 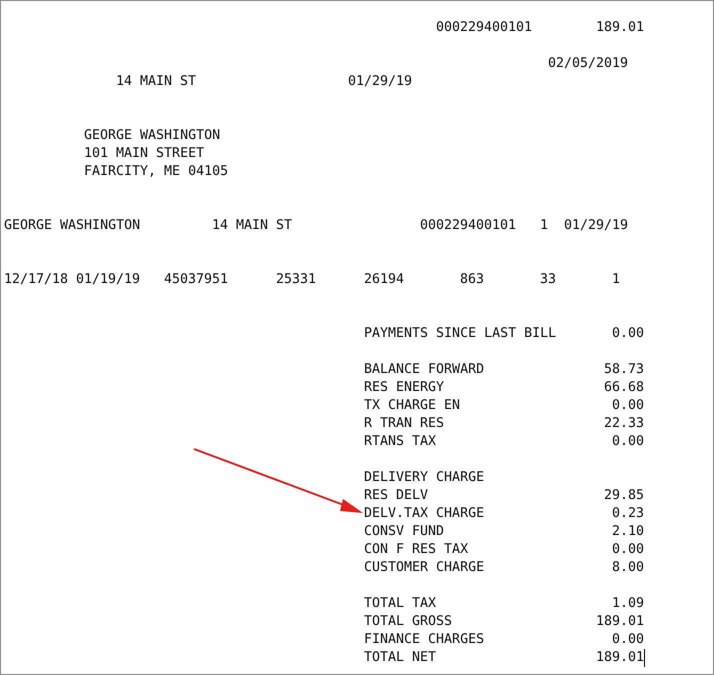 I want to click on customer-name: GEORGE WASHINGTON, so click(x=72, y=226).